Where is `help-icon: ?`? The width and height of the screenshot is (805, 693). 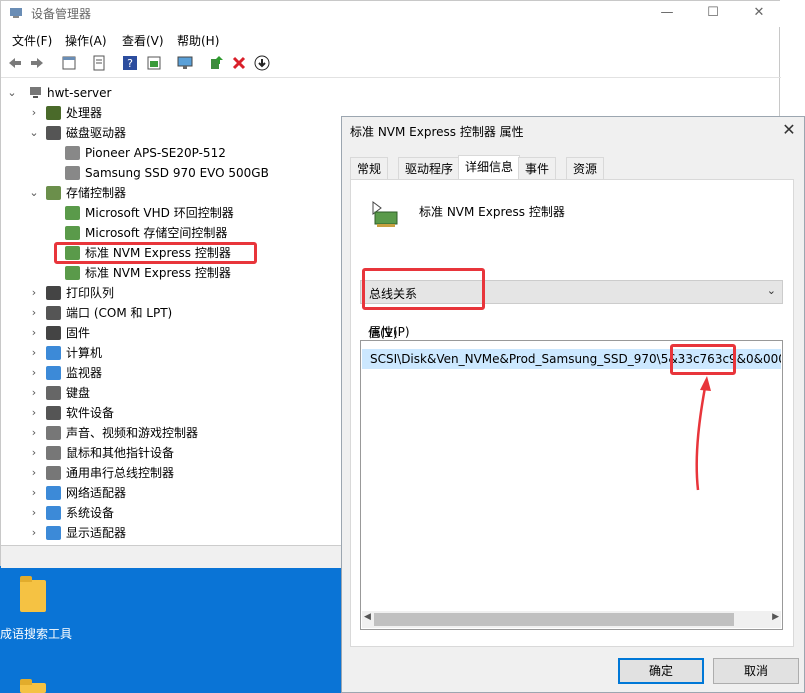
help-icon: ? is located at coordinates (130, 63).